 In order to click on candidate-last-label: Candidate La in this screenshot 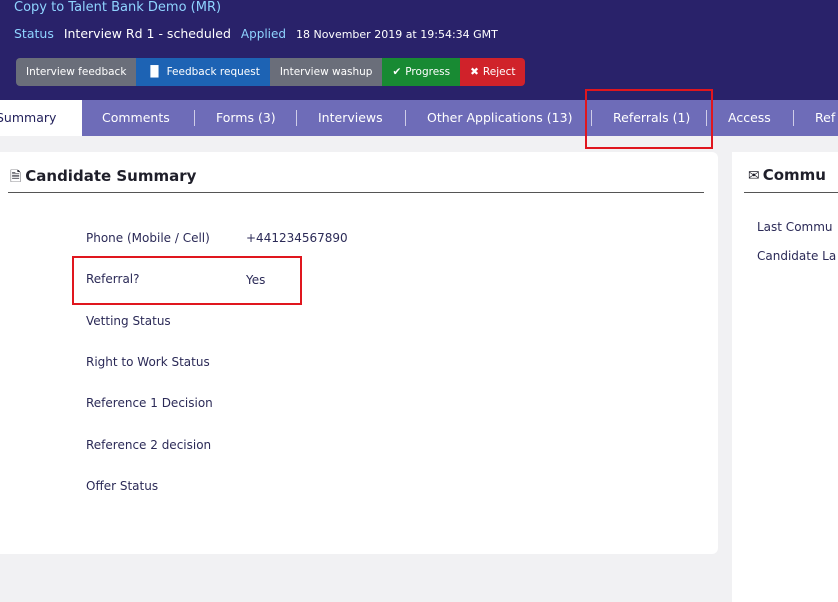, I will do `click(797, 256)`.